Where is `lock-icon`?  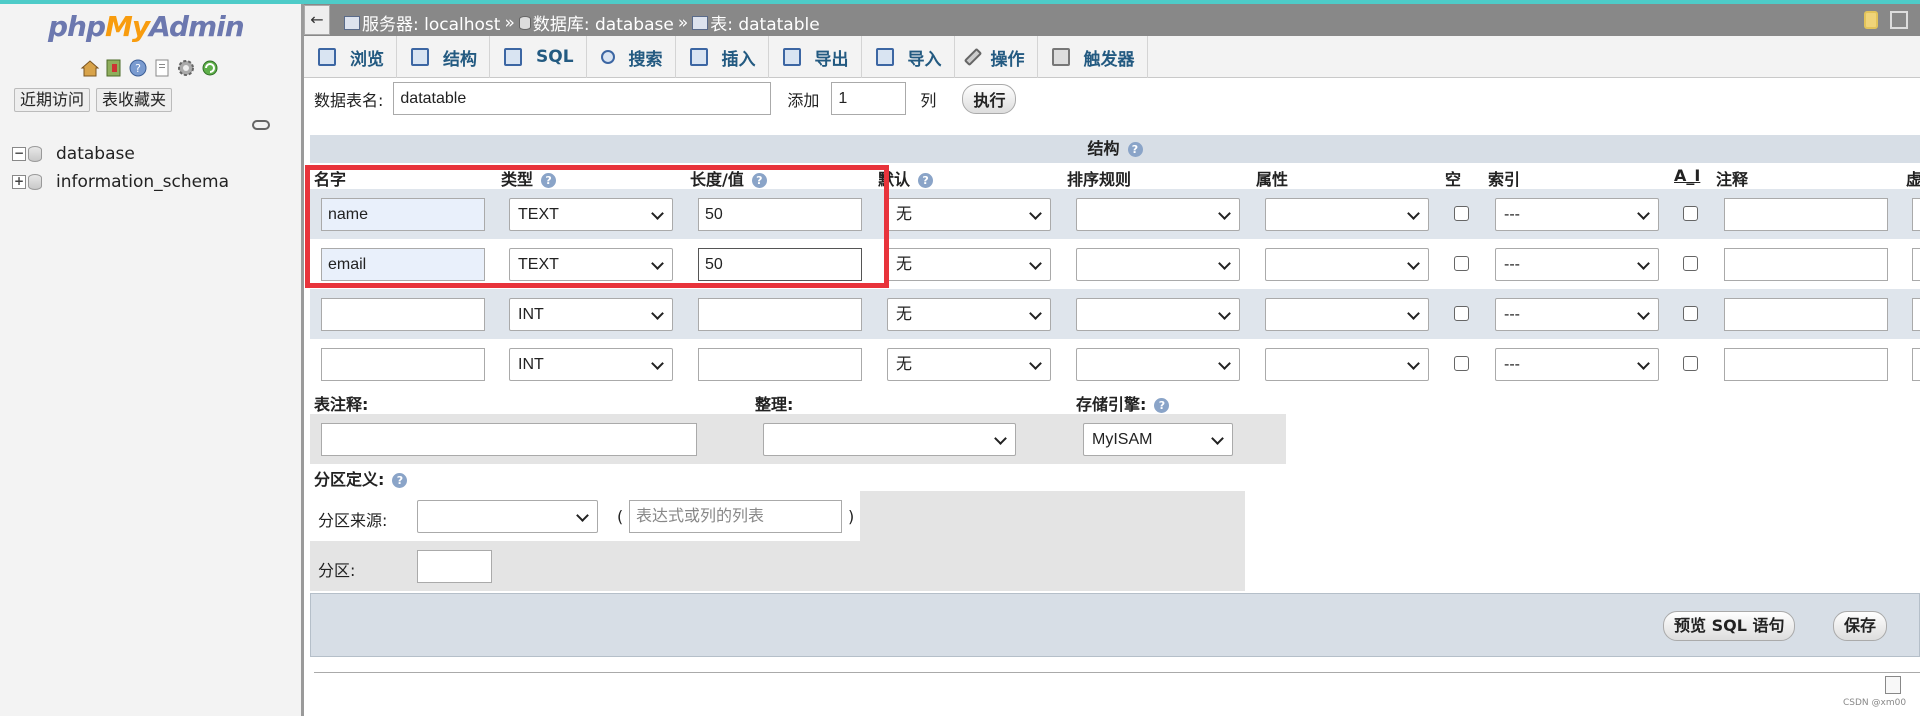
lock-icon is located at coordinates (1871, 20).